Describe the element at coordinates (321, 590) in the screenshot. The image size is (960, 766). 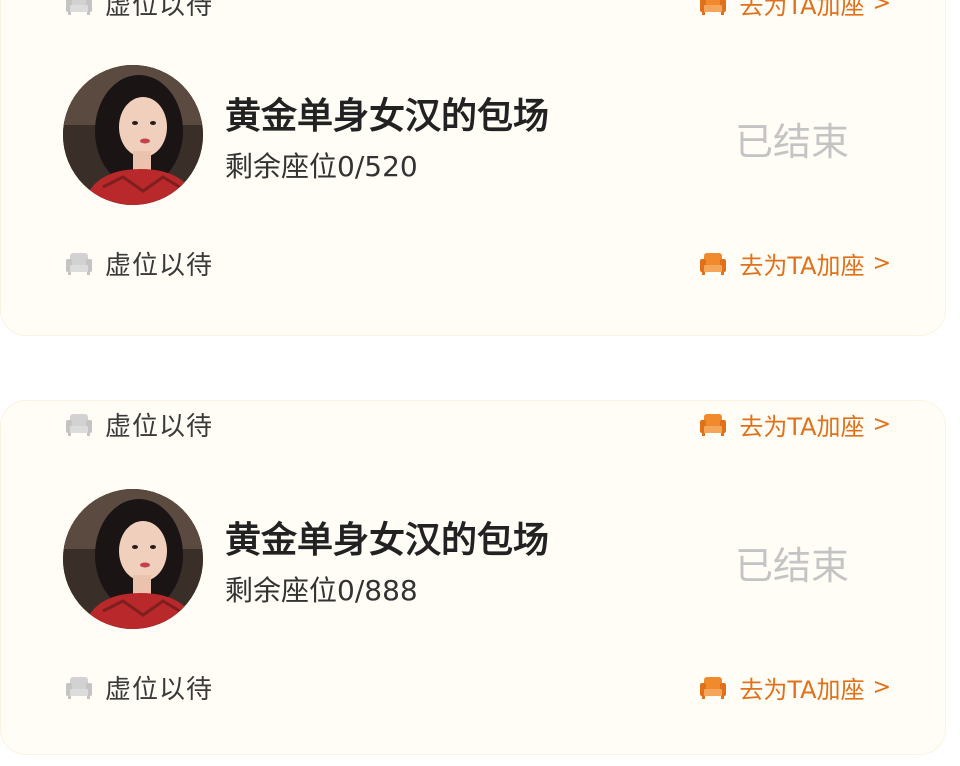
I see `remaining-seats: 剩余座位0/888` at that location.